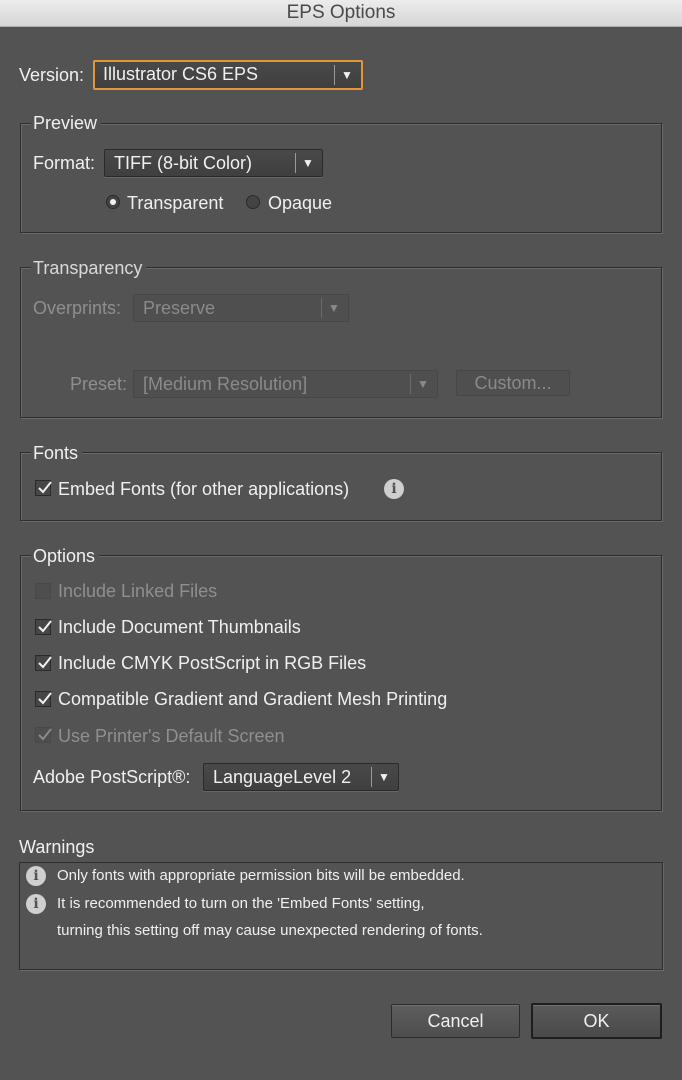 Image resolution: width=682 pixels, height=1080 pixels. What do you see at coordinates (179, 308) in the screenshot?
I see `overprints-value: Preserve` at bounding box center [179, 308].